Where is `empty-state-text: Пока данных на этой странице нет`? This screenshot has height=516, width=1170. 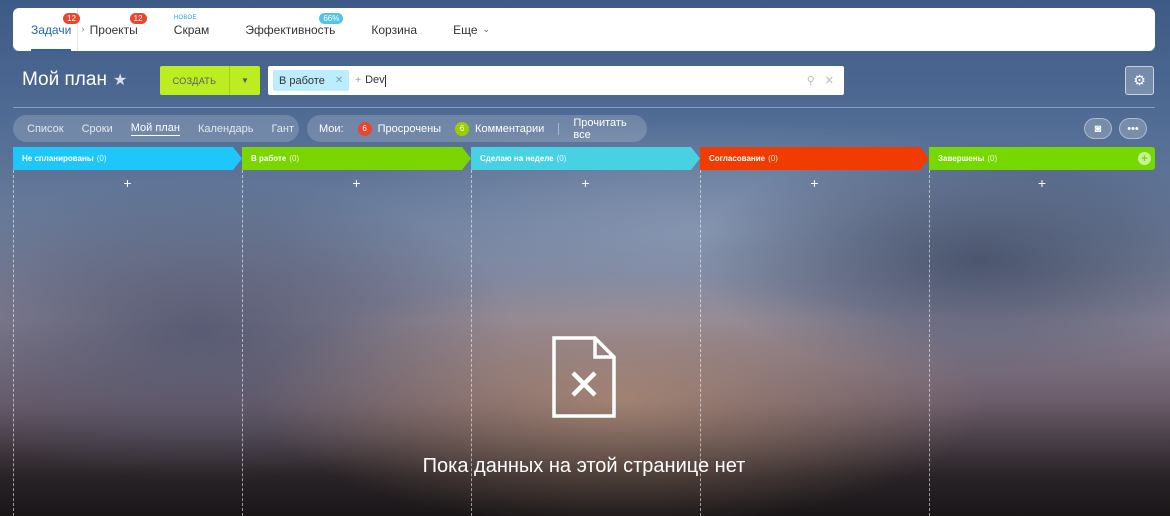 empty-state-text: Пока данных на этой странице нет is located at coordinates (584, 466).